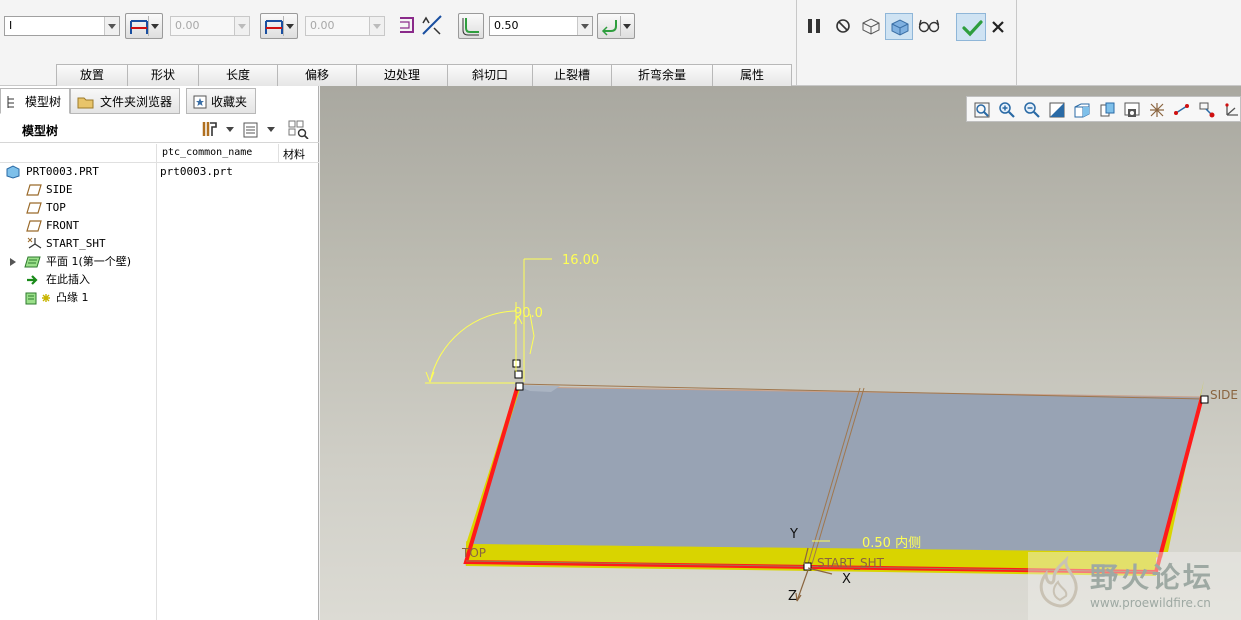  Describe the element at coordinates (200, 102) in the screenshot. I see `favorites-icon` at that location.